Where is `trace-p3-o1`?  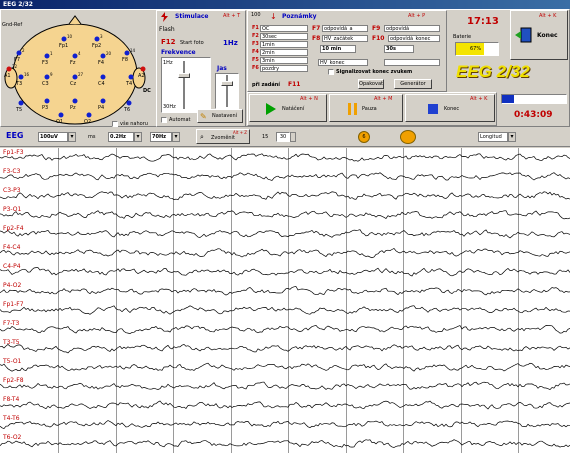 trace-p3-o1 is located at coordinates (285, 215).